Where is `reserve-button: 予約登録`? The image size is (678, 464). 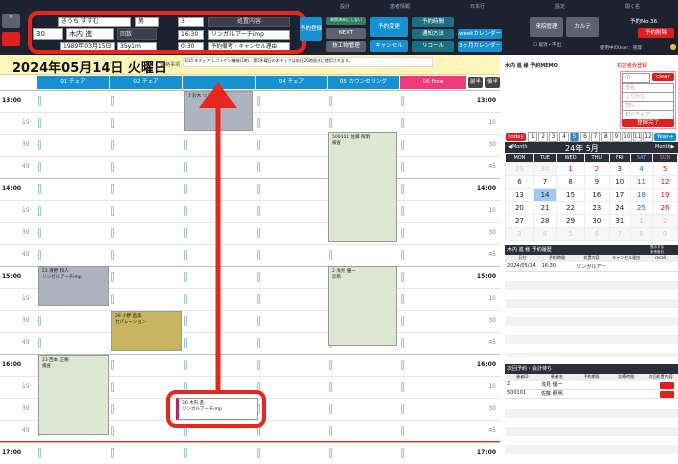 reserve-button: 予約登録 is located at coordinates (311, 29).